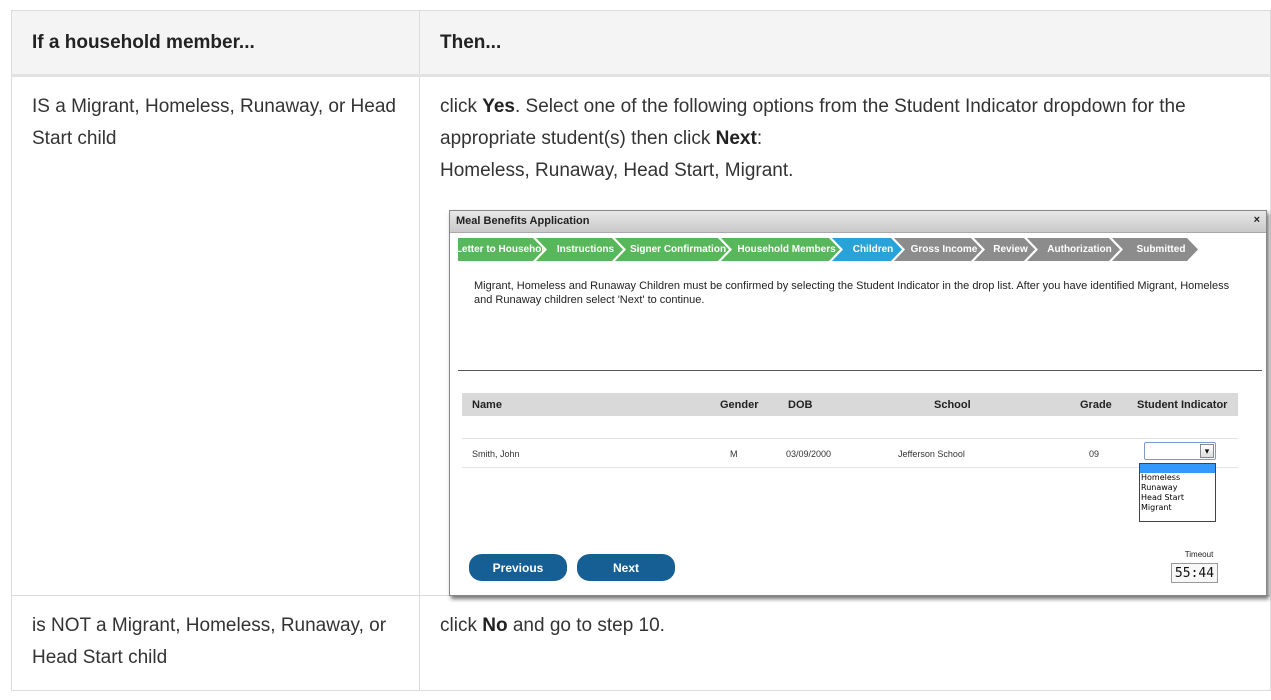 The width and height of the screenshot is (1271, 700). I want to click on action-text: and go to step 10., so click(586, 625).